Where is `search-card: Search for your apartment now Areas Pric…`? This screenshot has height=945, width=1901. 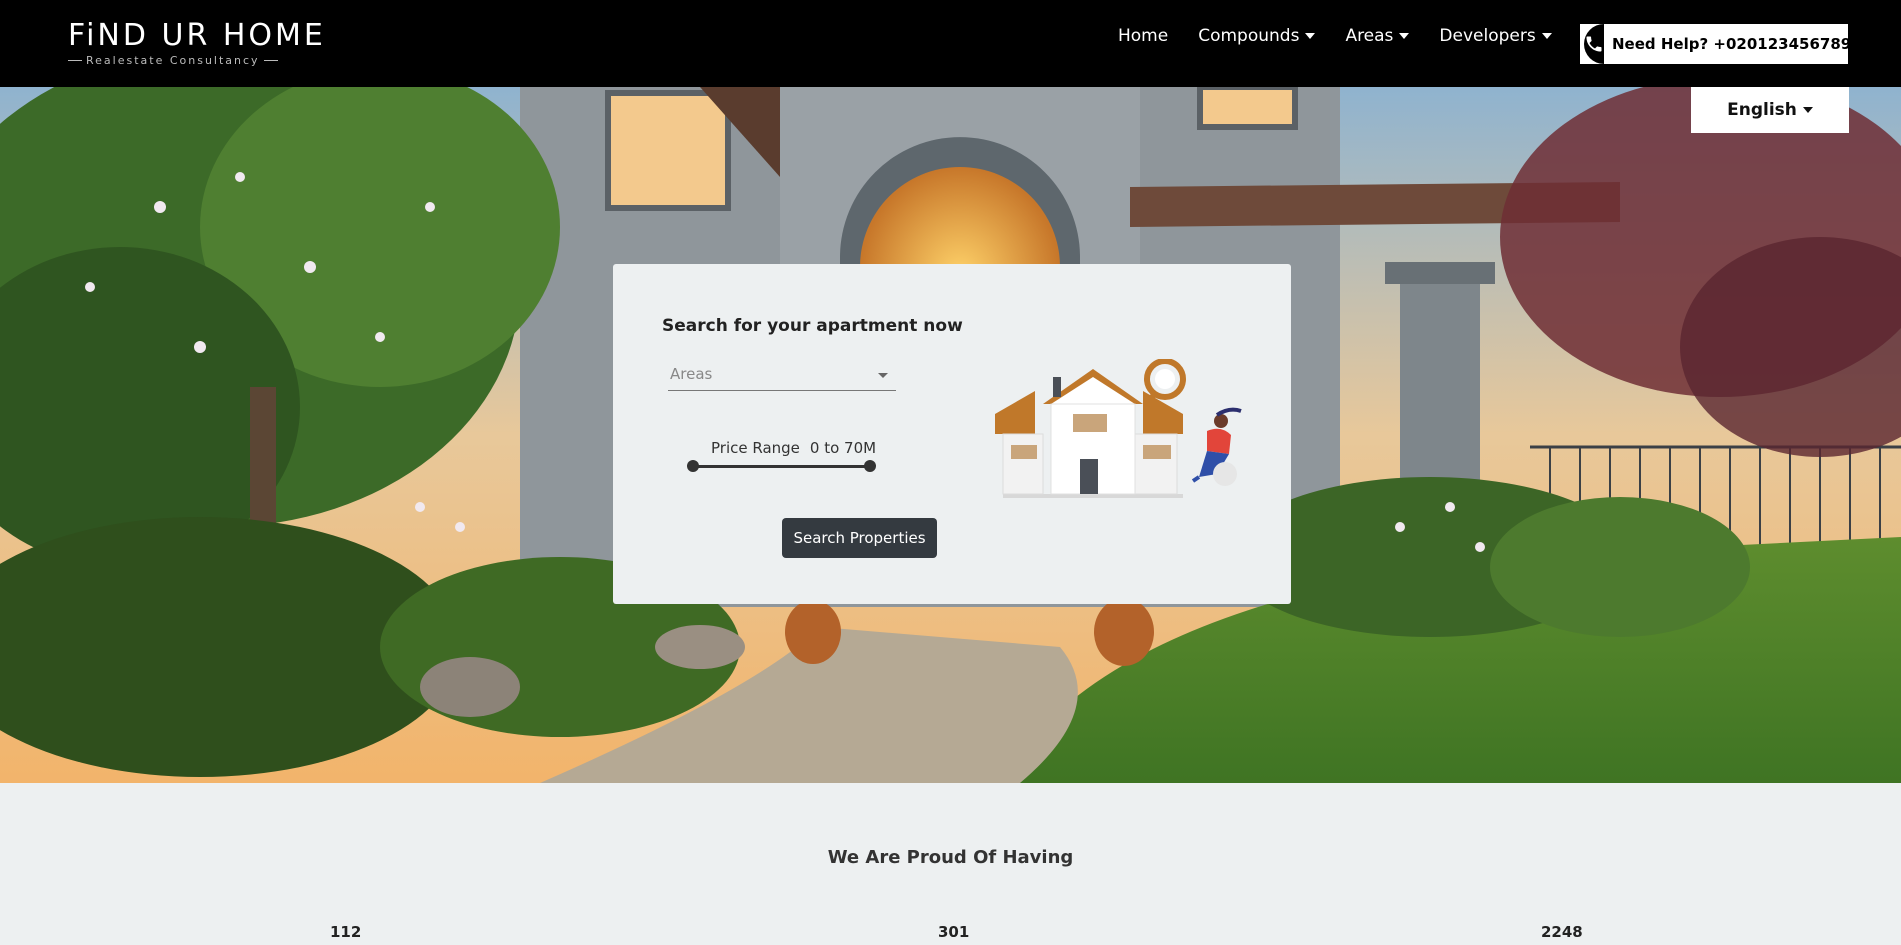 search-card: Search for your apartment now Areas Pric… is located at coordinates (952, 434).